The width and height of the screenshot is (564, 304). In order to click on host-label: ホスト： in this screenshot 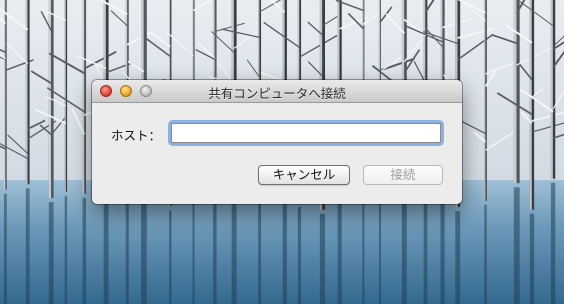, I will do `click(136, 135)`.